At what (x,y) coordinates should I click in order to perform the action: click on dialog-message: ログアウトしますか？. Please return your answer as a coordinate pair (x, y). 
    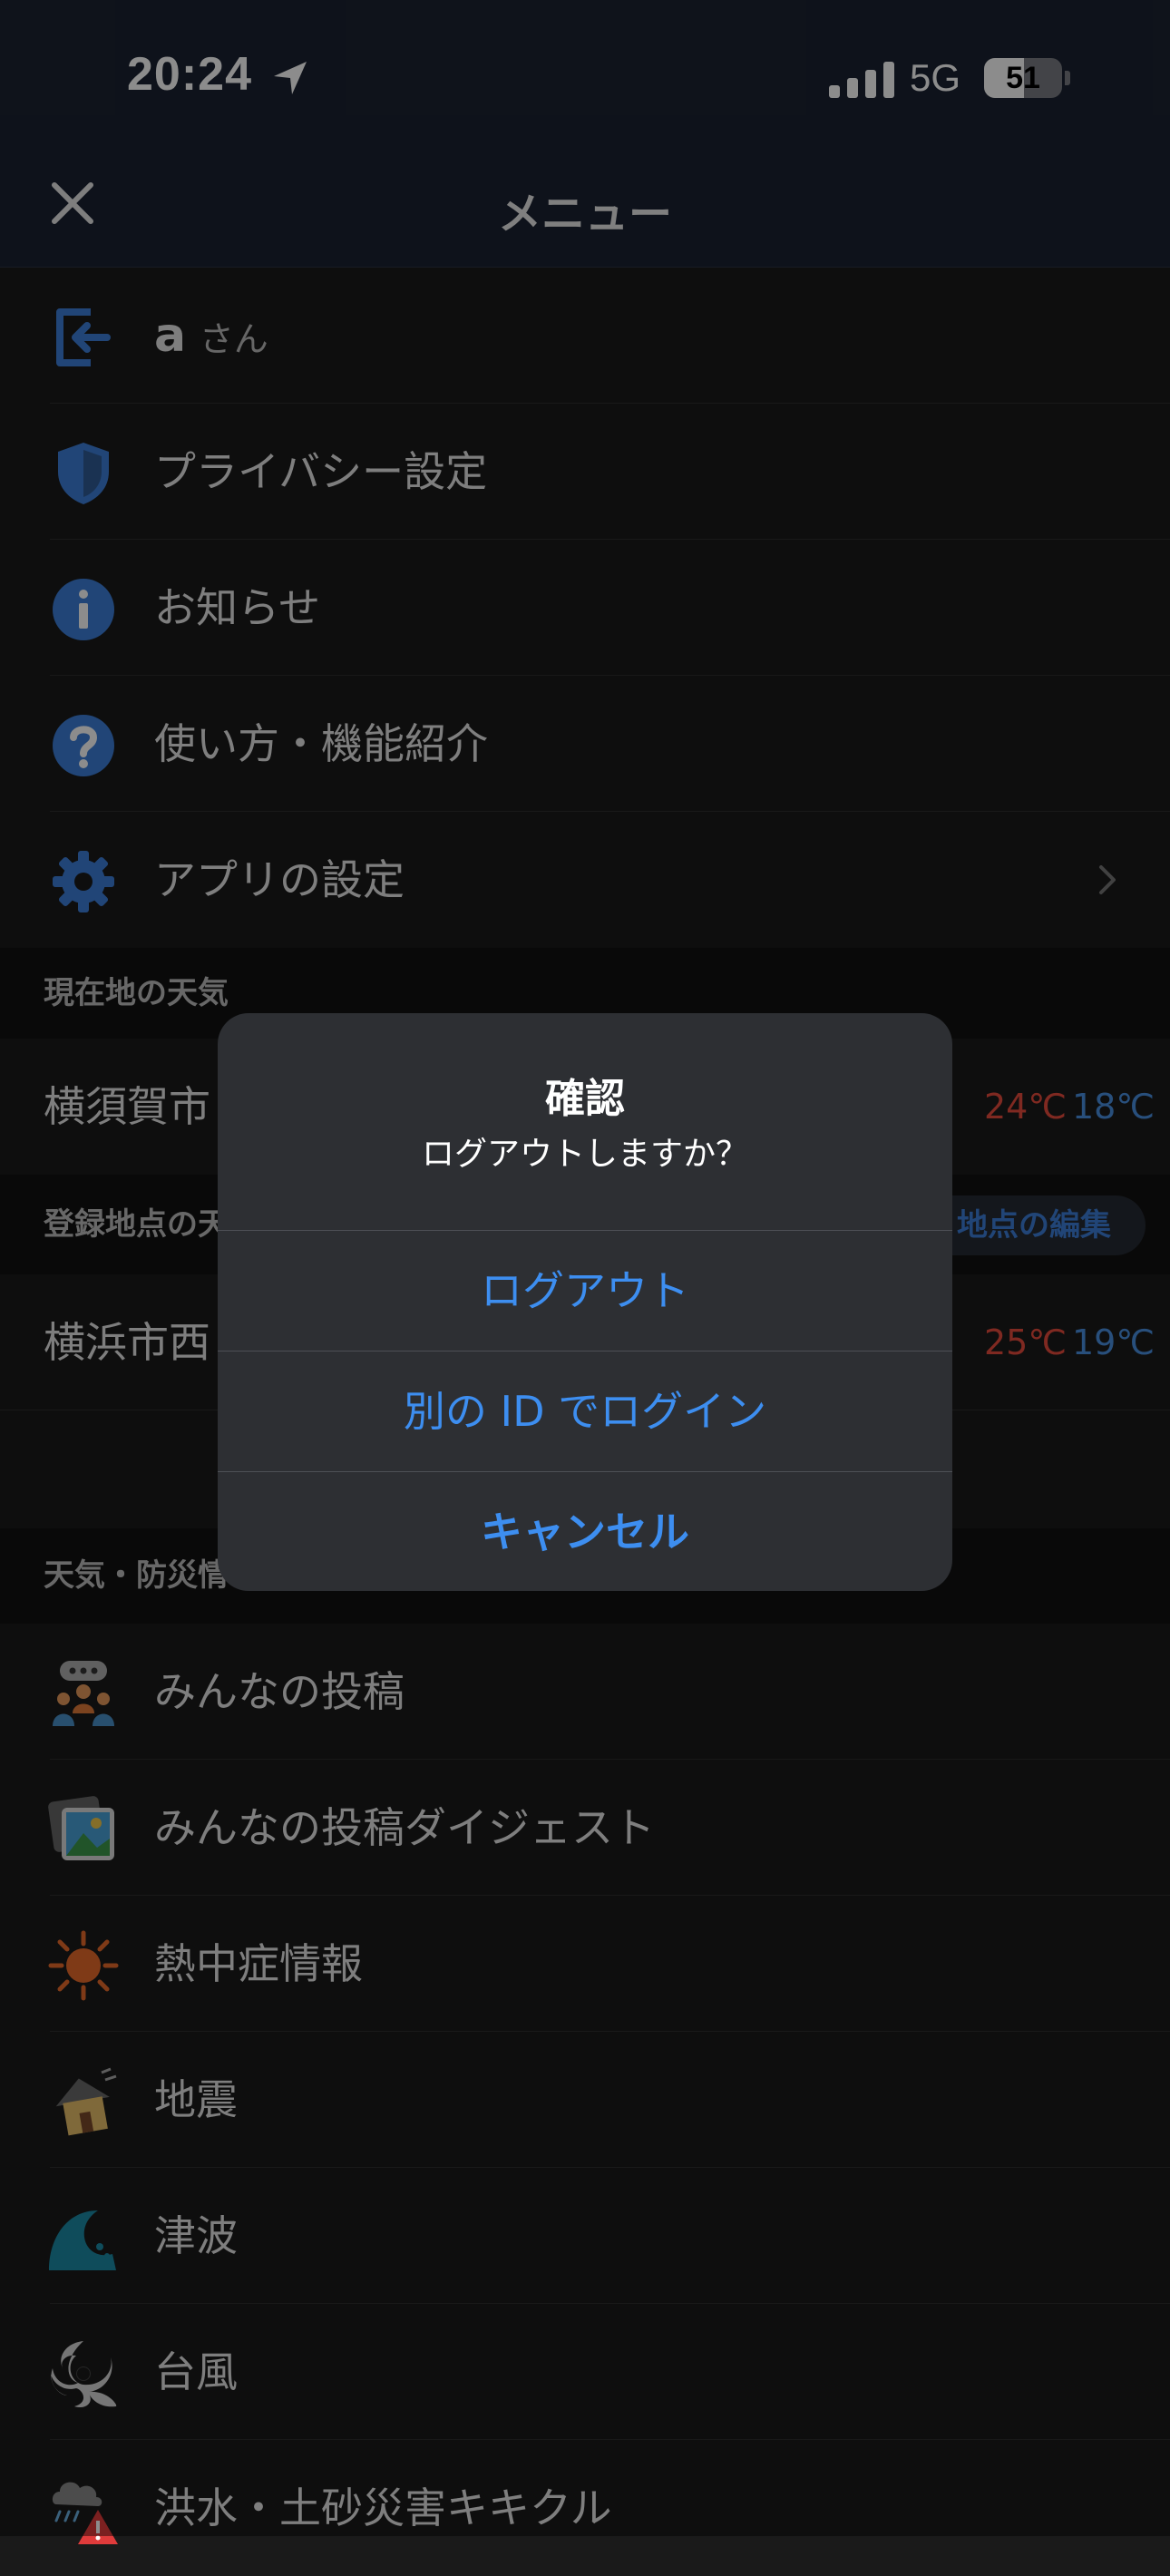
    Looking at the image, I should click on (584, 1154).